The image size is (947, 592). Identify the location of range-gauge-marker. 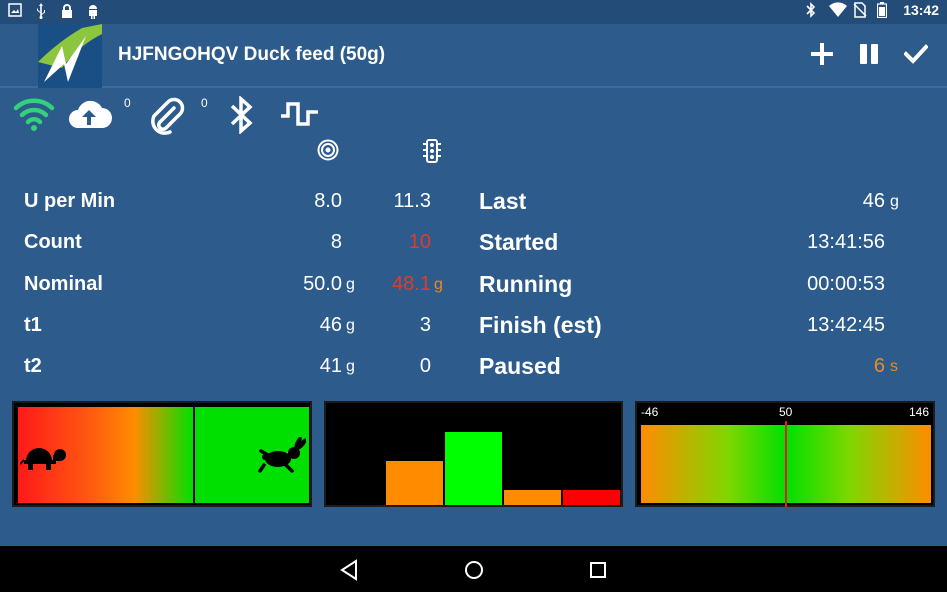
(786, 464).